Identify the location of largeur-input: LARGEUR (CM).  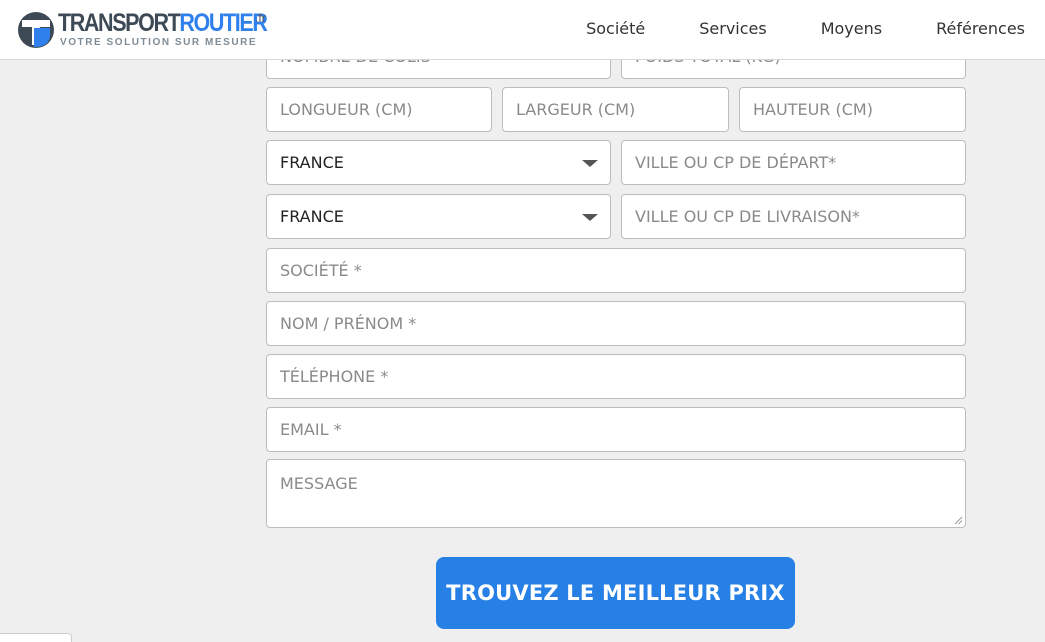
(615, 109).